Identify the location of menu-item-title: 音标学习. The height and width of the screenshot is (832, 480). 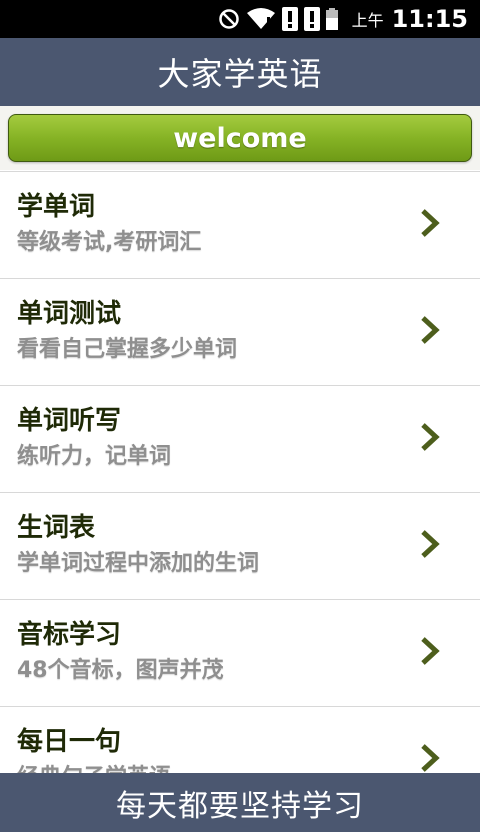
(69, 635).